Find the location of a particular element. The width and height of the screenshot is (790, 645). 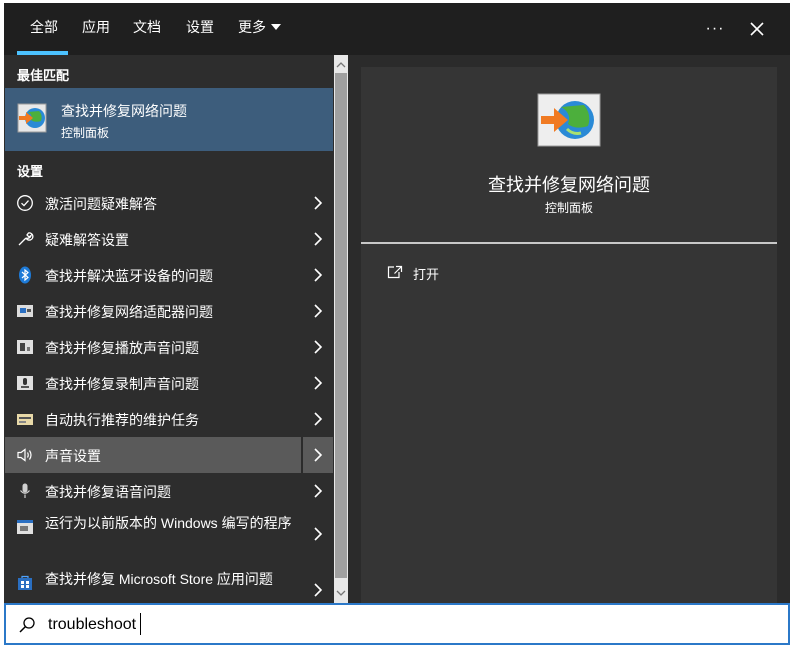

wrench-icon is located at coordinates (26, 239).